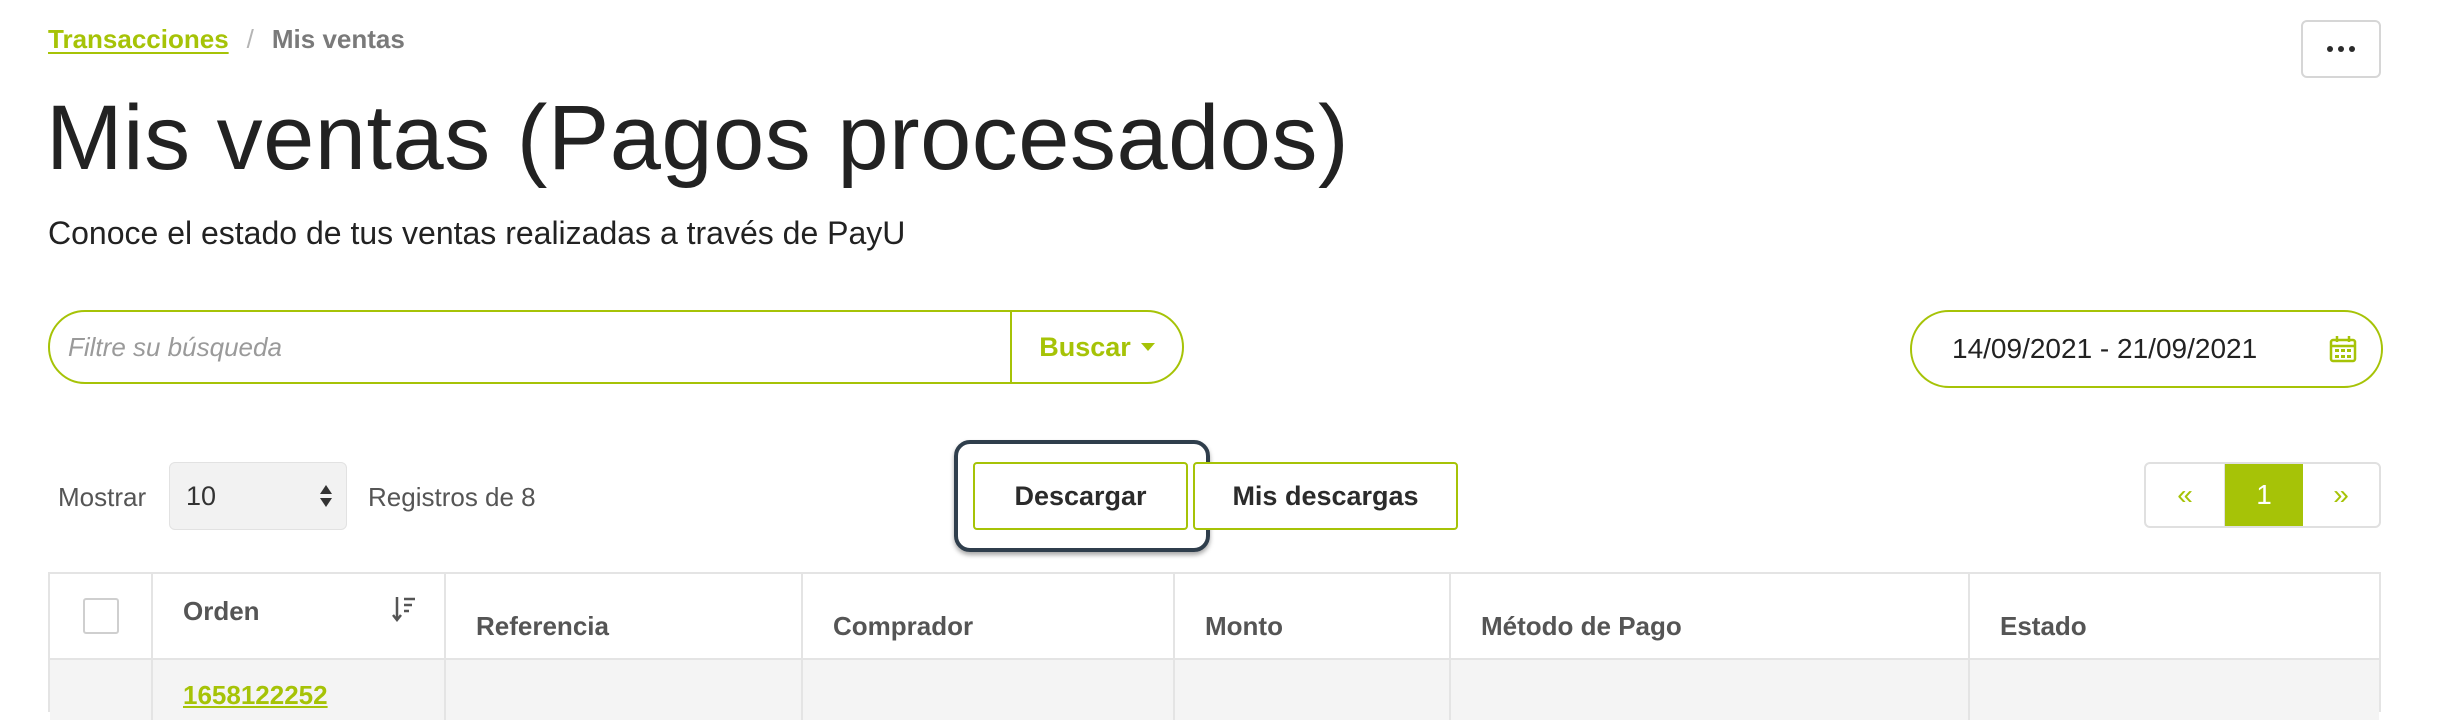 This screenshot has height=720, width=2438. Describe the element at coordinates (299, 616) in the screenshot. I see `column-header-order: Orden` at that location.